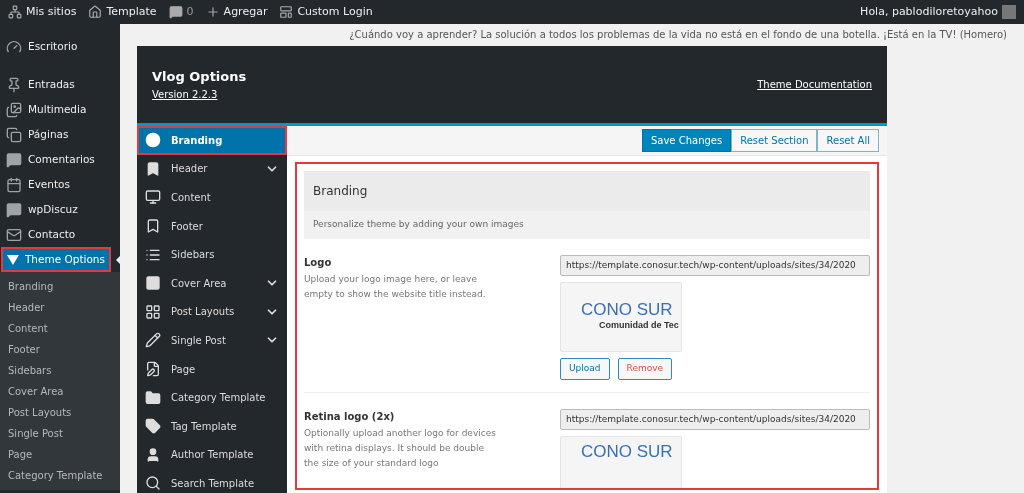 This screenshot has width=1024, height=493. Describe the element at coordinates (60, 209) in the screenshot. I see `sidebar-item: wpDiscuz` at that location.